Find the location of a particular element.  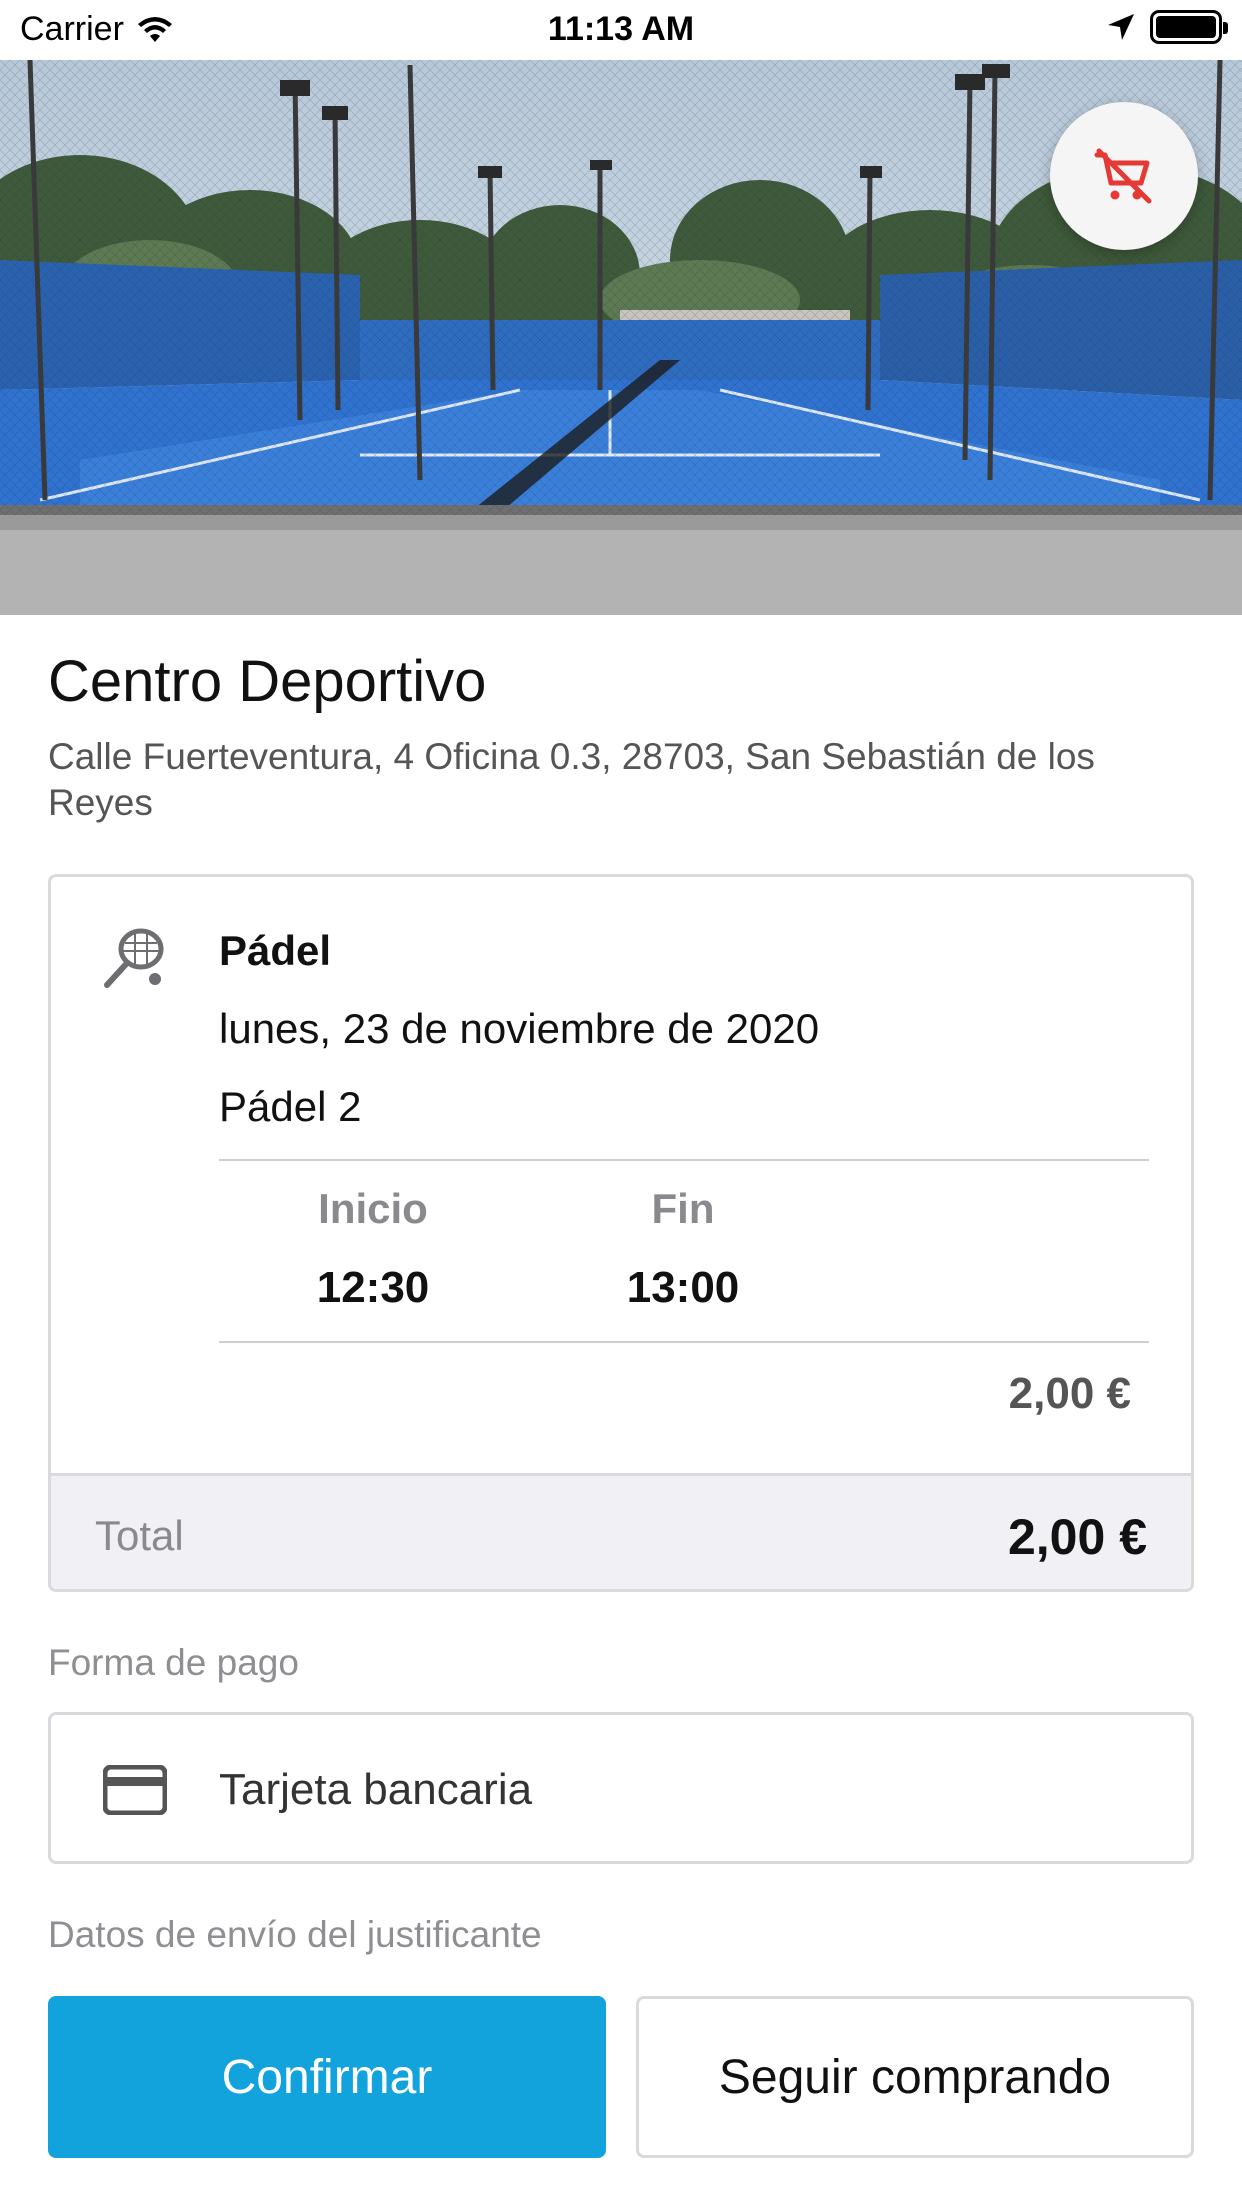

sport-name: Pádel is located at coordinates (275, 950).